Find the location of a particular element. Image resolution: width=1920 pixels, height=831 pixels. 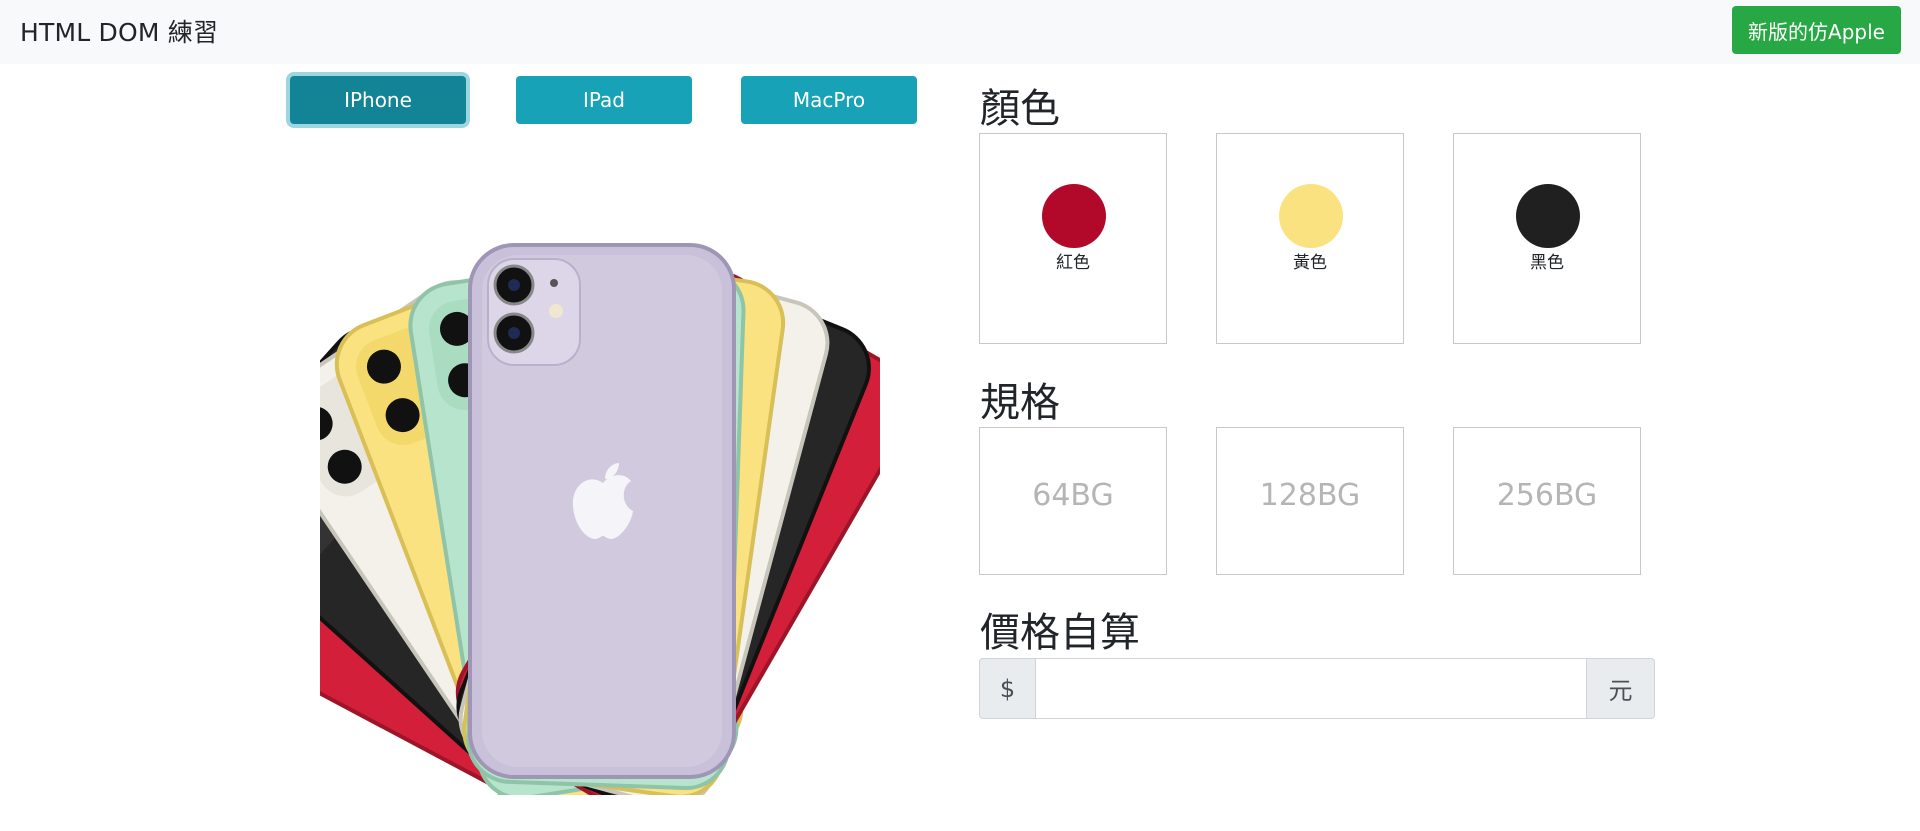

color-option-yellow: 黃色 is located at coordinates (1310, 238).